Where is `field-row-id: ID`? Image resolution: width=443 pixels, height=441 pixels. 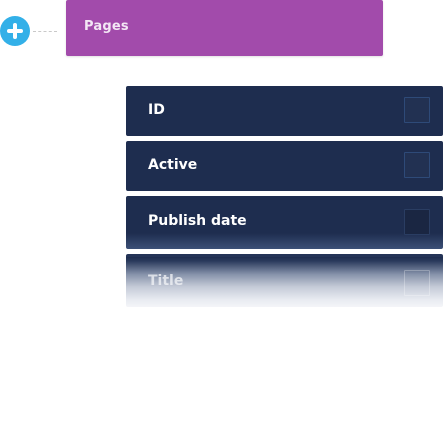
field-row-id: ID is located at coordinates (284, 111).